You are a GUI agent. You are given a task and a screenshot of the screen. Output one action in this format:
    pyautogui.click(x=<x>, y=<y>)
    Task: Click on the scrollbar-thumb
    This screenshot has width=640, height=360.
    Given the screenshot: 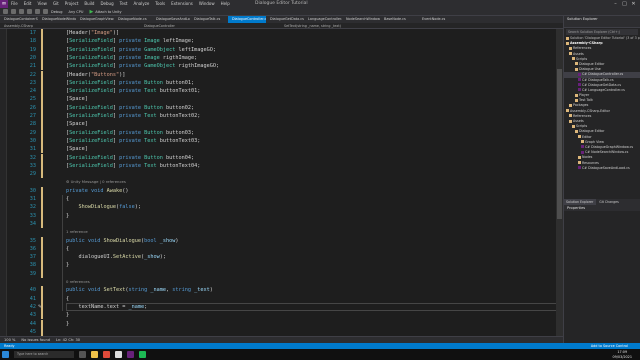 What is the action you would take?
    pyautogui.click(x=559, y=144)
    